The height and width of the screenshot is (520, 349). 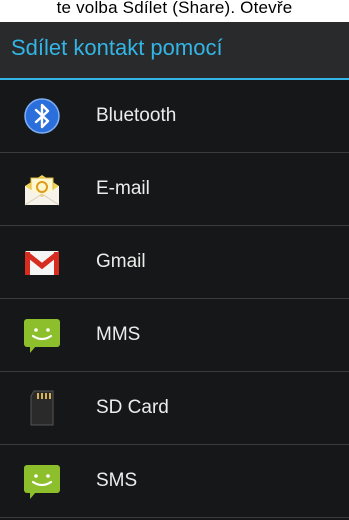 I want to click on sd-card-icon, so click(x=42, y=408).